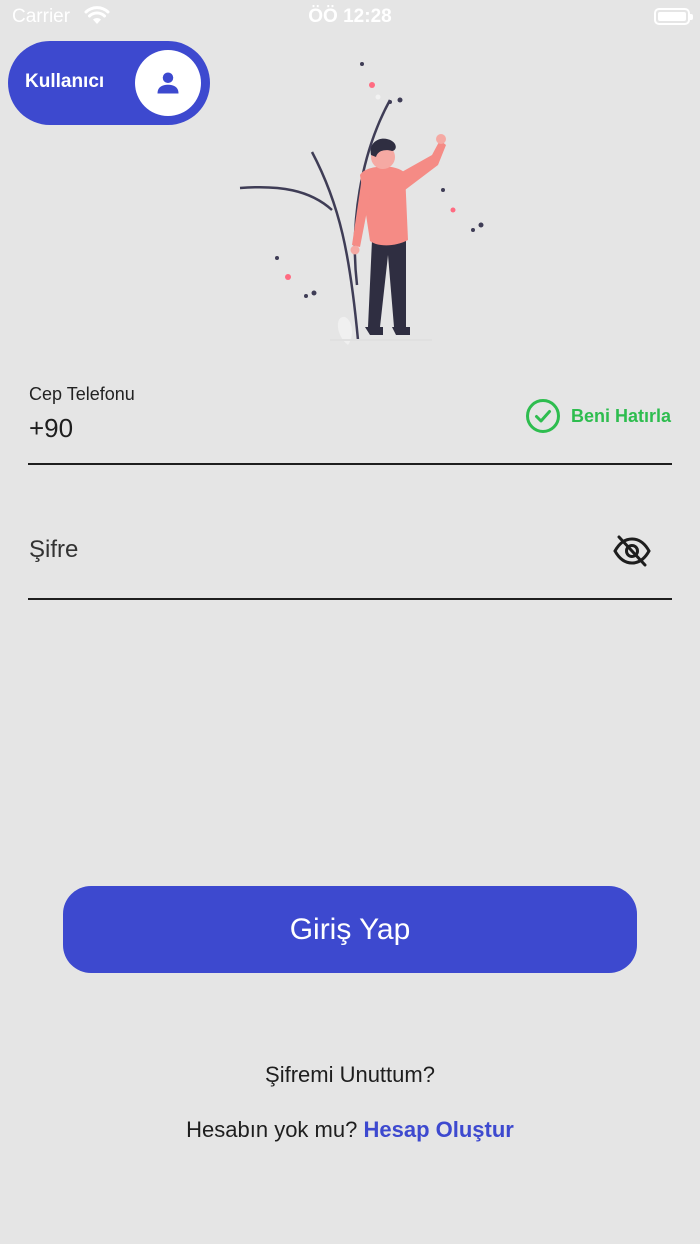  I want to click on signup-prompt: Hesabın yok mu? Hesap Oluştur, so click(350, 1130).